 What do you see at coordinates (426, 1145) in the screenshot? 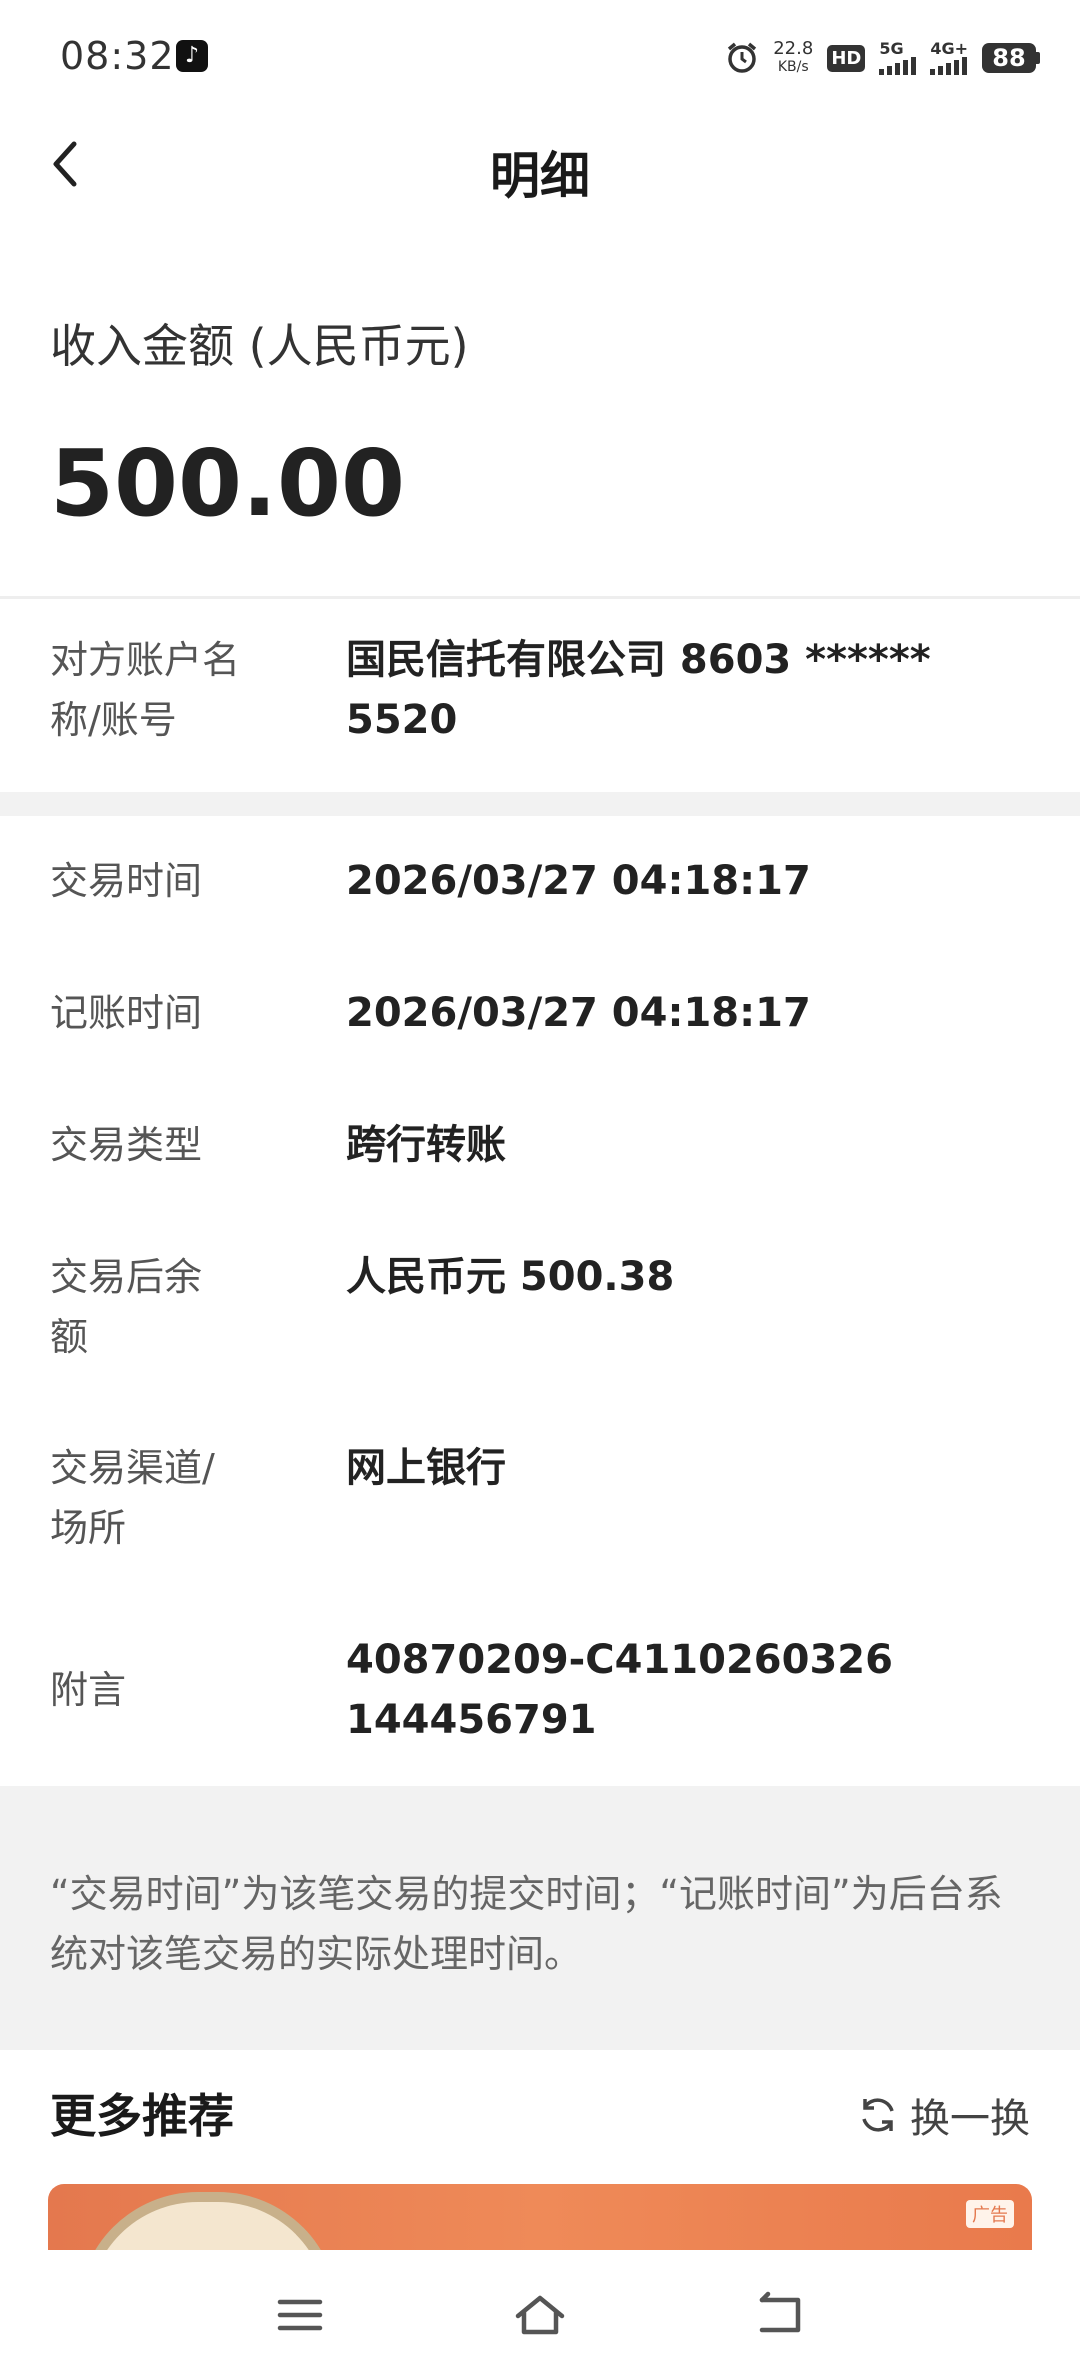
I see `detail-value: 跨行转账` at bounding box center [426, 1145].